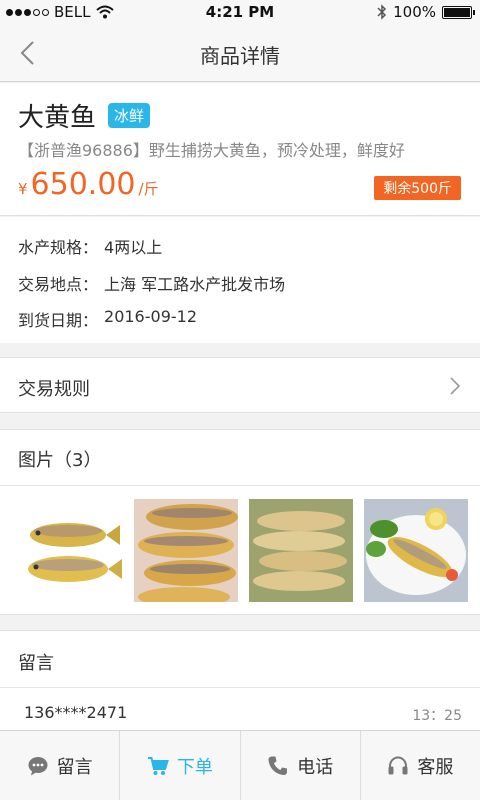  I want to click on price-row: ¥ 650.00 /斤, so click(88, 184).